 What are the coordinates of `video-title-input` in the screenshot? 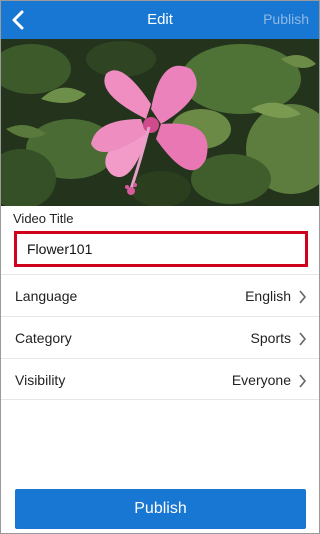 It's located at (161, 249).